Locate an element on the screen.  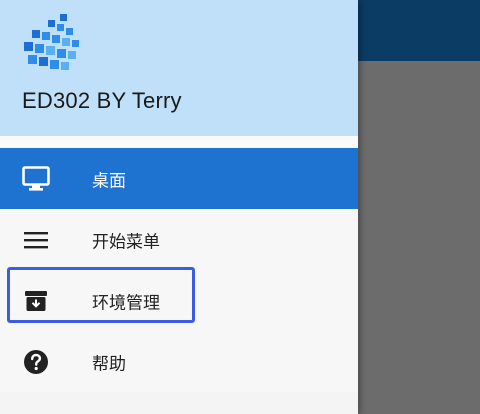
monitor-icon is located at coordinates (36, 179).